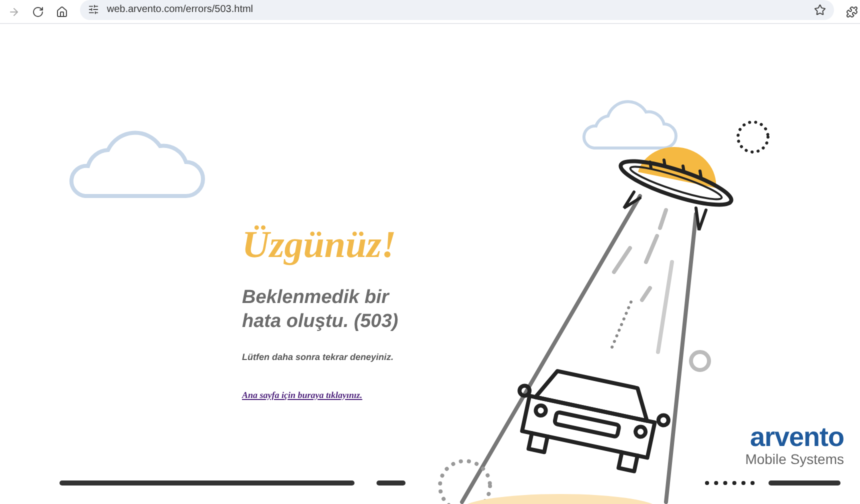 The width and height of the screenshot is (860, 504). Describe the element at coordinates (852, 12) in the screenshot. I see `extensions-icon` at that location.